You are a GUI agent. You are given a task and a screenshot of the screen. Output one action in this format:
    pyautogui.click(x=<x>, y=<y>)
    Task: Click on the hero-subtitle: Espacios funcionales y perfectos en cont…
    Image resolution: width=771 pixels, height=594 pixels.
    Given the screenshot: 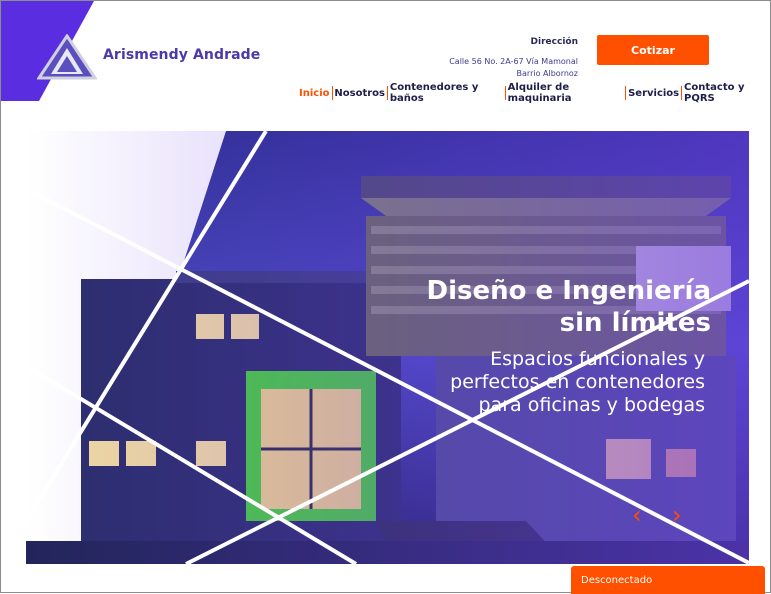 What is the action you would take?
    pyautogui.click(x=577, y=382)
    